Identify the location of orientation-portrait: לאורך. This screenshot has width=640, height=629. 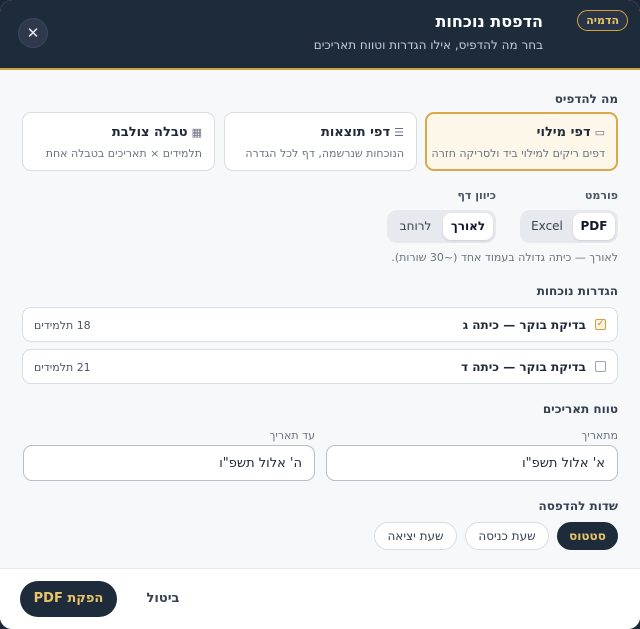
(468, 226).